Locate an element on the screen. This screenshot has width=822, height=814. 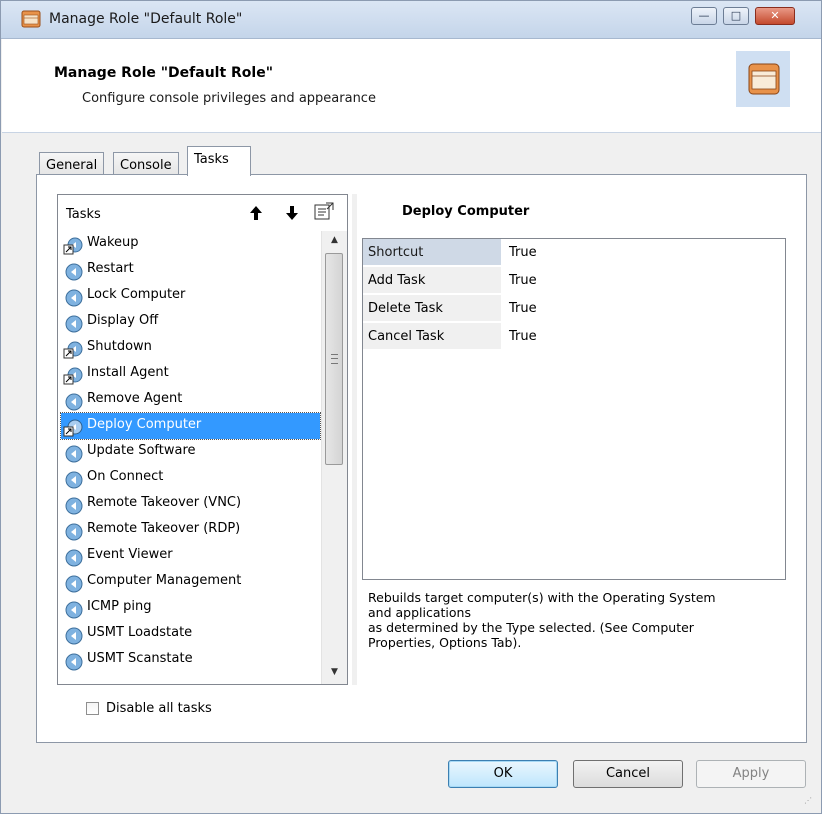
cancel-button: Cancel is located at coordinates (628, 774).